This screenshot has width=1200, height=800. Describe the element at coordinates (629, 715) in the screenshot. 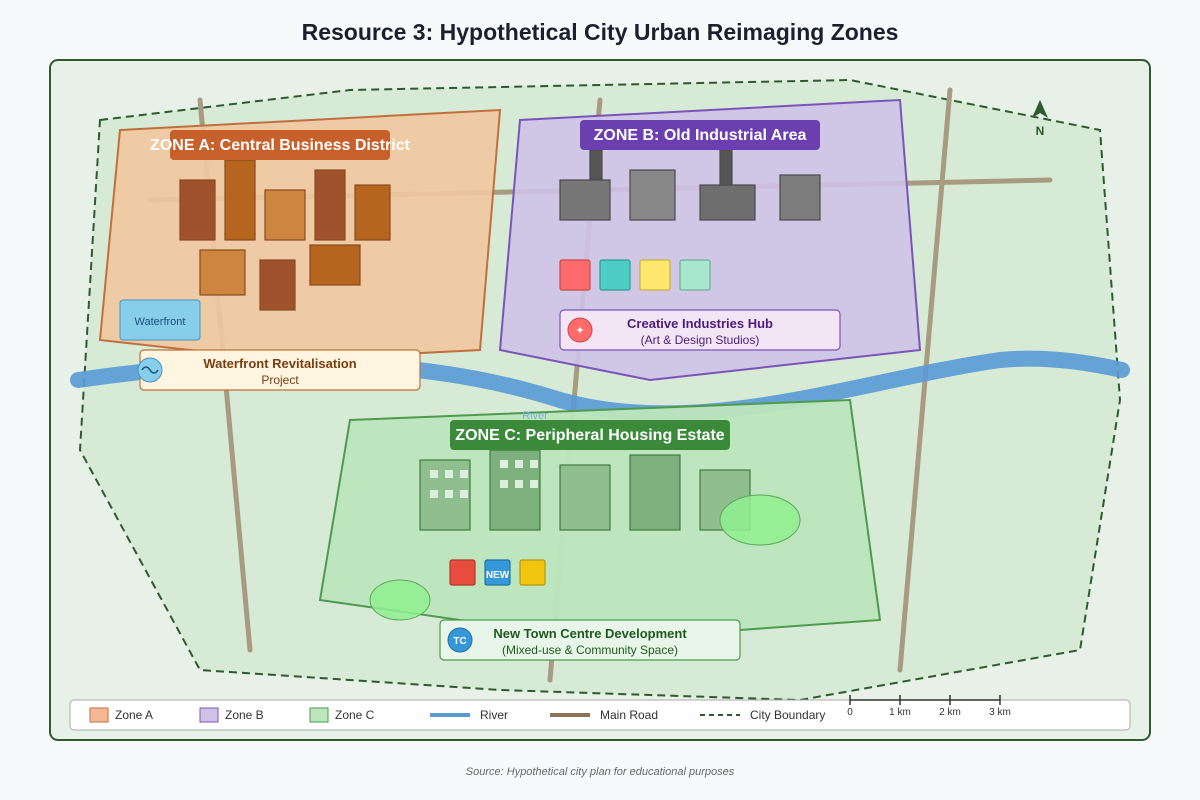

I see `legend-label-road: Main Road` at that location.